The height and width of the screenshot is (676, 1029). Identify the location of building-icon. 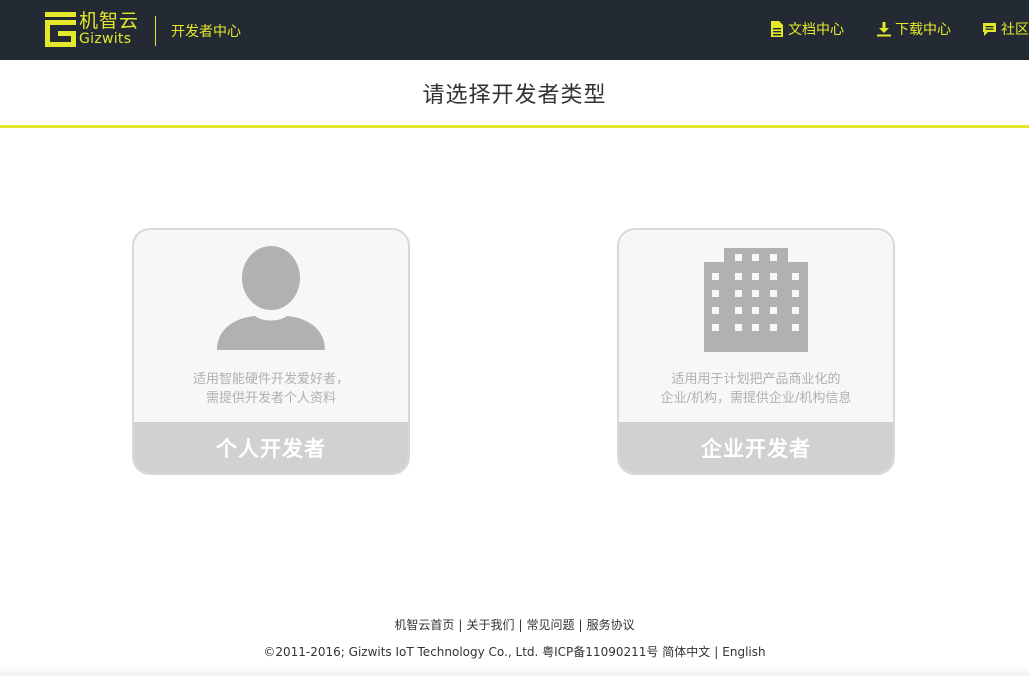
(756, 300).